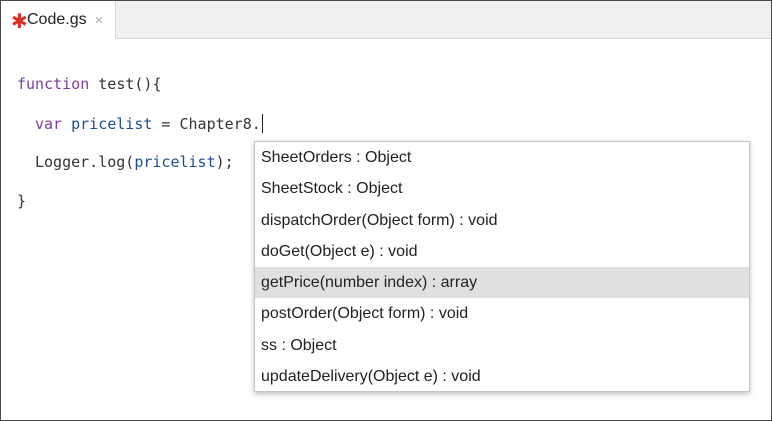 The height and width of the screenshot is (421, 772). Describe the element at coordinates (502, 157) in the screenshot. I see `autocomplete-item: SheetOrders : Object` at that location.